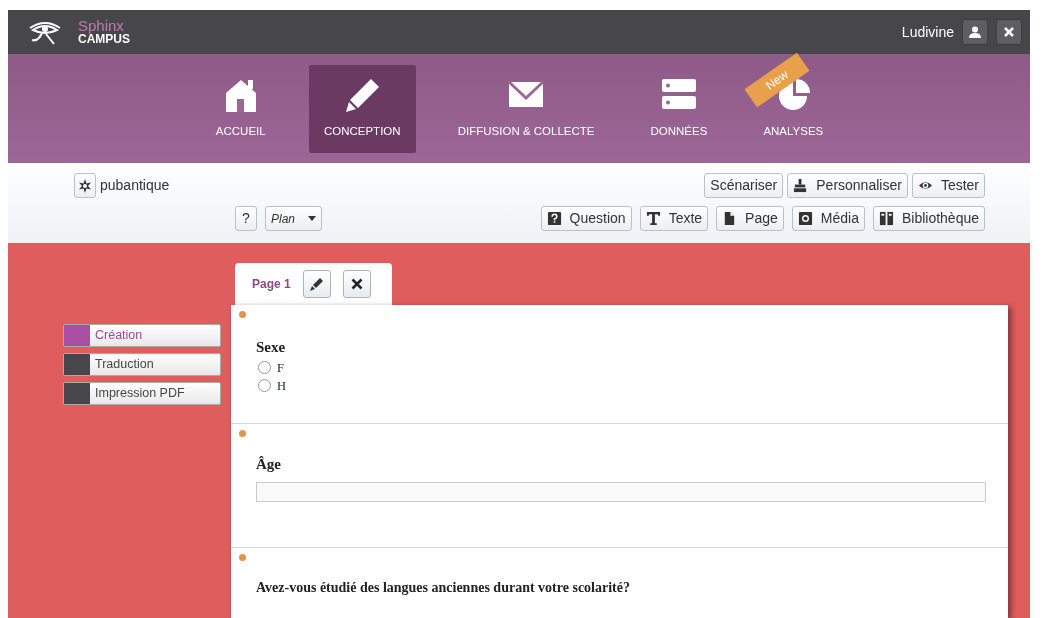 Image resolution: width=1043 pixels, height=618 pixels. What do you see at coordinates (674, 218) in the screenshot?
I see `toolbar-button: Texte` at bounding box center [674, 218].